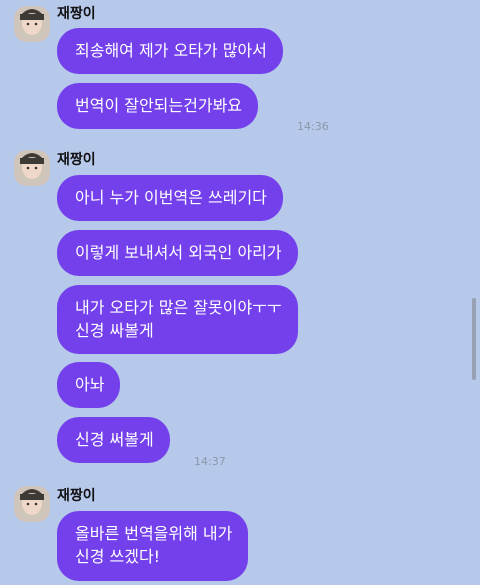 The image size is (480, 585). I want to click on scrollbar, so click(474, 339).